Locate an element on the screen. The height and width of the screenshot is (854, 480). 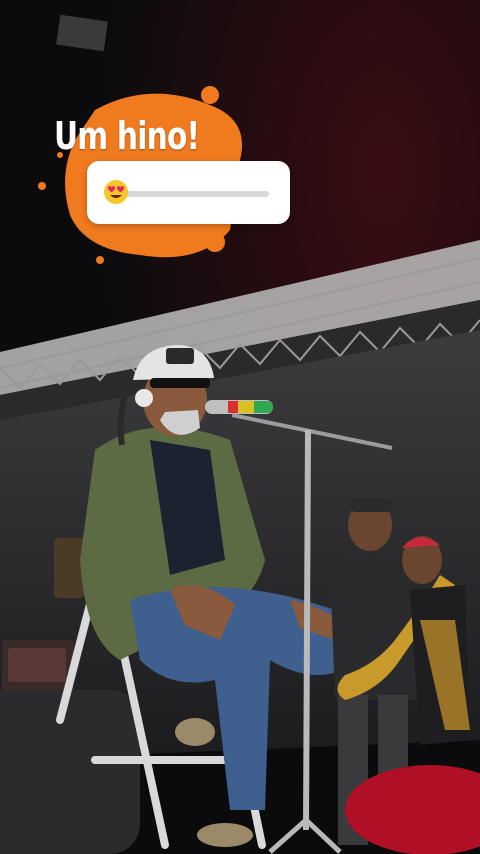
heart-eyes-emoji-icon is located at coordinates (116, 192).